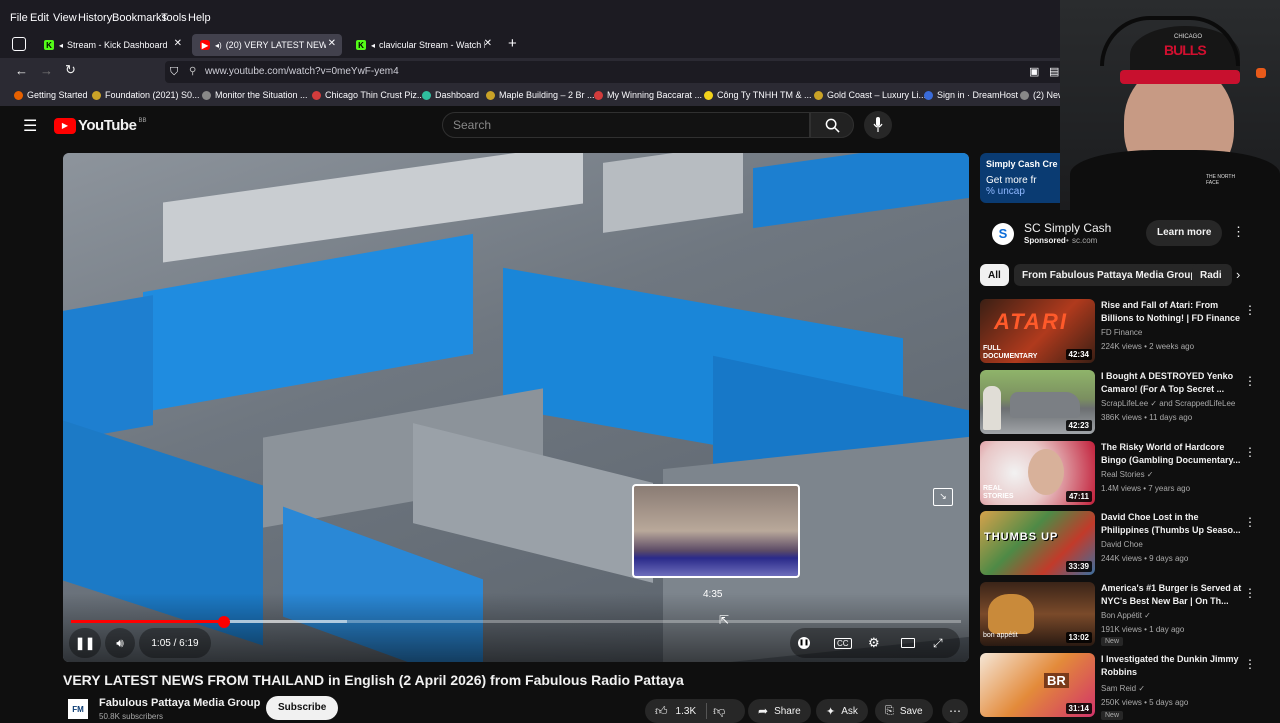  I want to click on search-button, so click(832, 125).